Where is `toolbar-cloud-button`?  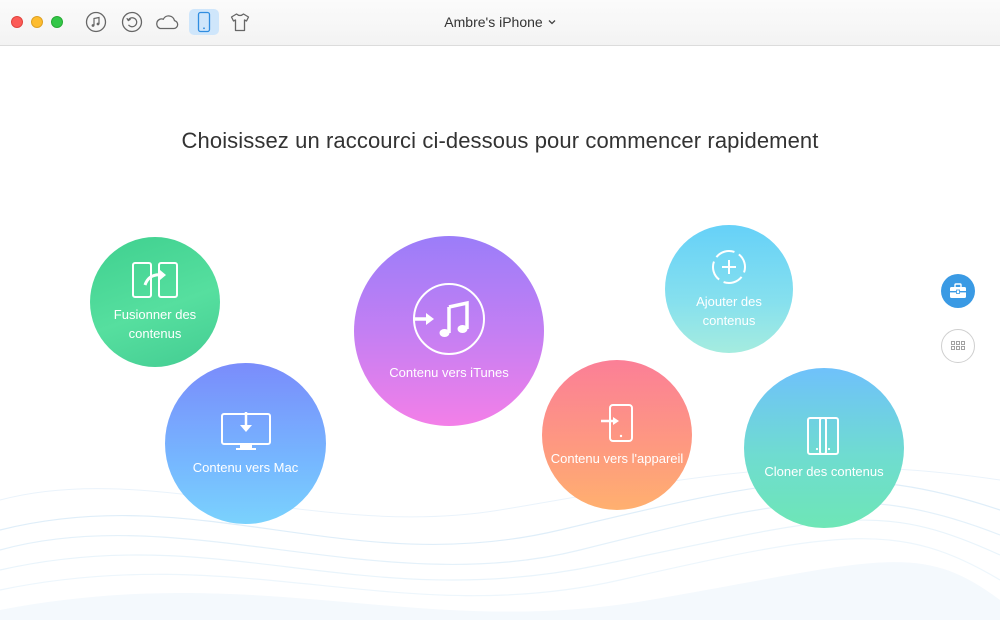
toolbar-cloud-button is located at coordinates (167, 22).